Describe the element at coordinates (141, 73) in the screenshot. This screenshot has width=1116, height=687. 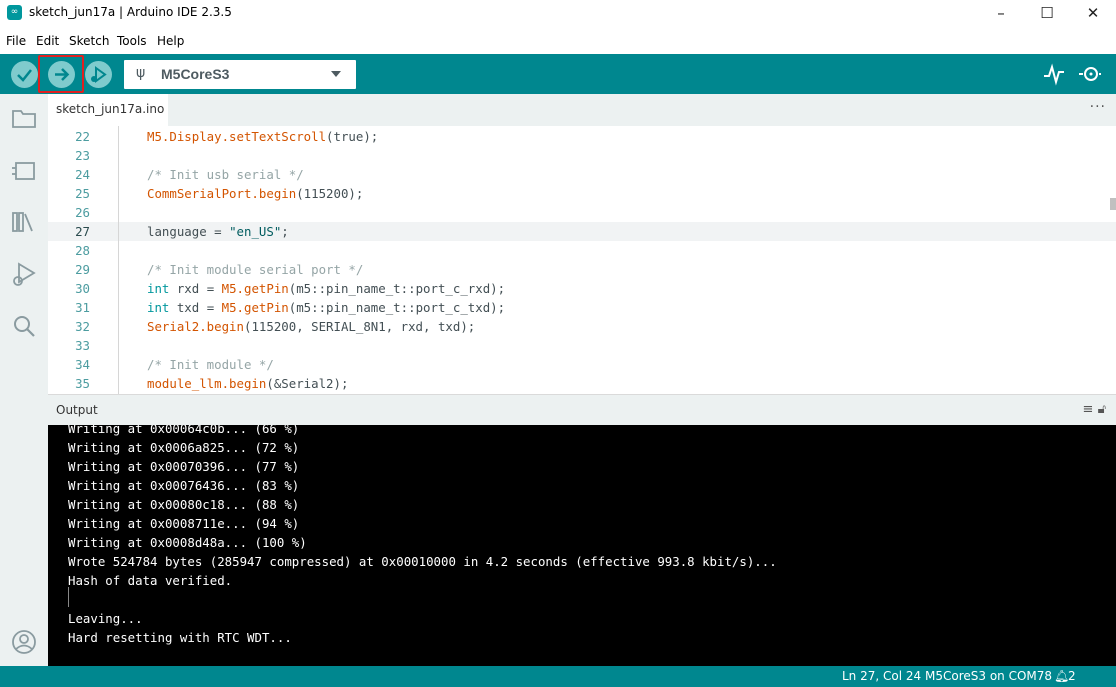
I see `usb-icon: ψ` at that location.